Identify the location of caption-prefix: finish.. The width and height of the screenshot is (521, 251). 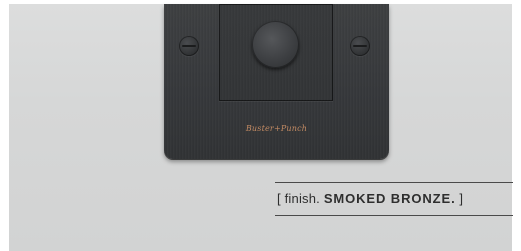
(302, 198).